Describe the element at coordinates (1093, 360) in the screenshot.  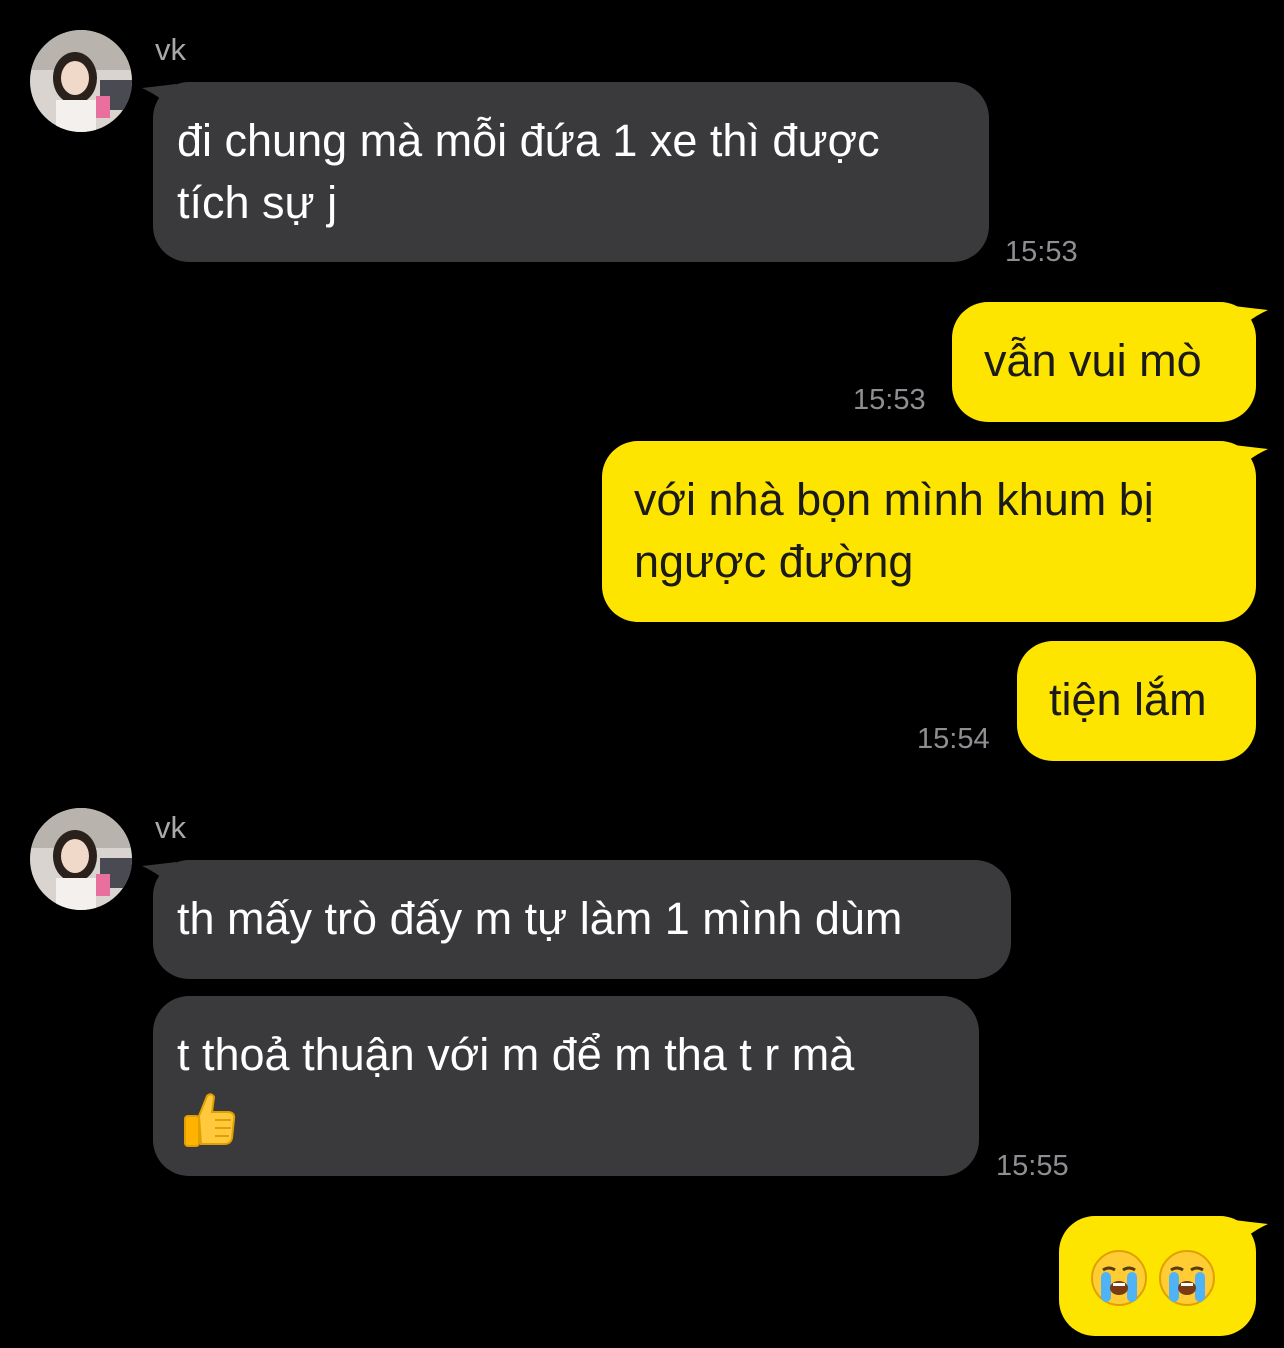
I see `message-text: vẫn vui mò` at that location.